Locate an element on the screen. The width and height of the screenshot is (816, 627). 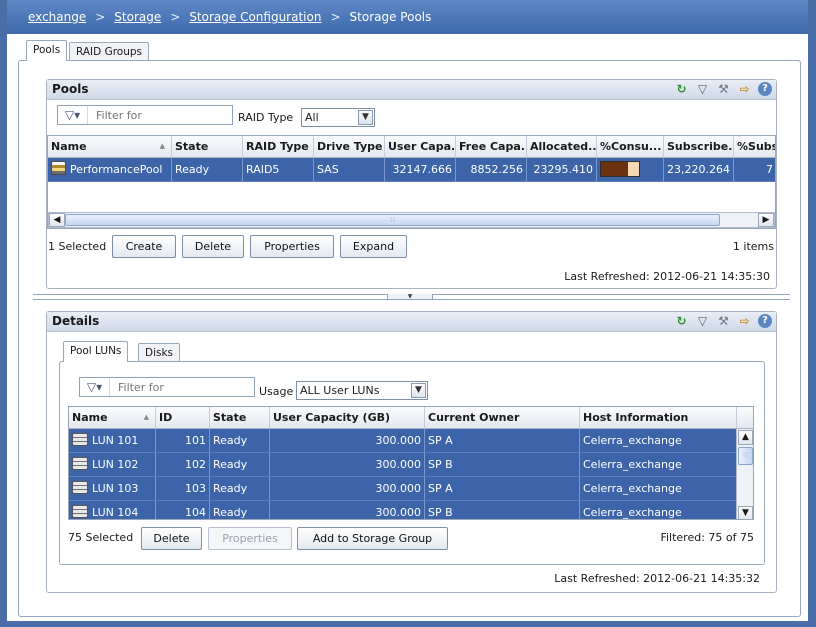
pools-filter-box: ▽▾ is located at coordinates (145, 115).